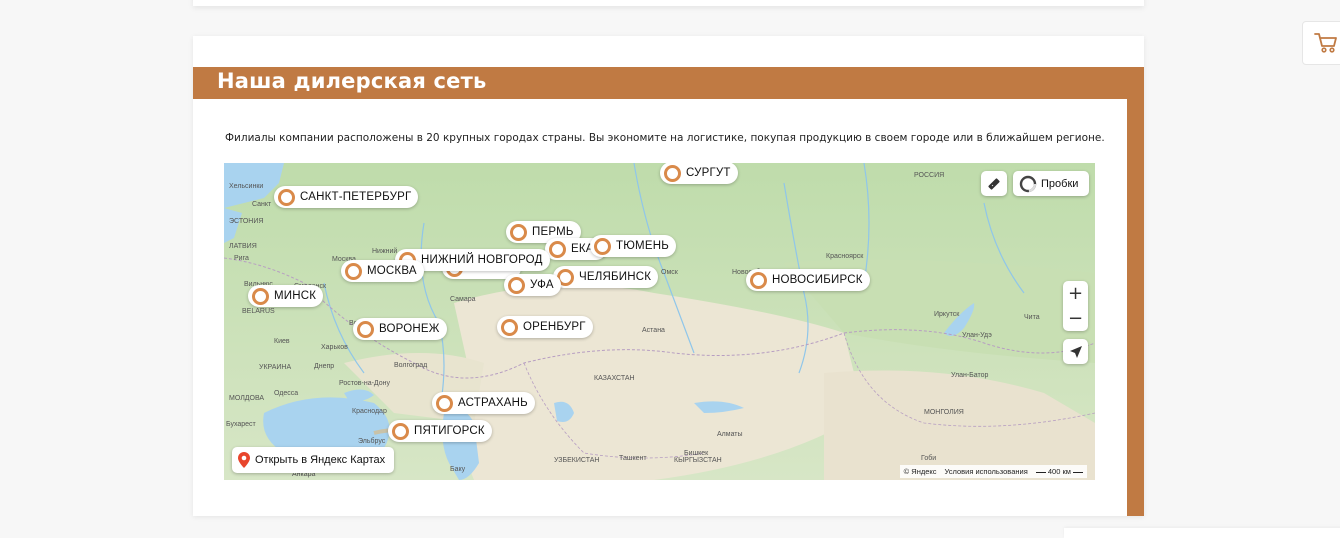 Image resolution: width=1340 pixels, height=538 pixels. What do you see at coordinates (606, 277) in the screenshot?
I see `city-marker-chelyabinsk: ЧЕЛЯБИНСК` at bounding box center [606, 277].